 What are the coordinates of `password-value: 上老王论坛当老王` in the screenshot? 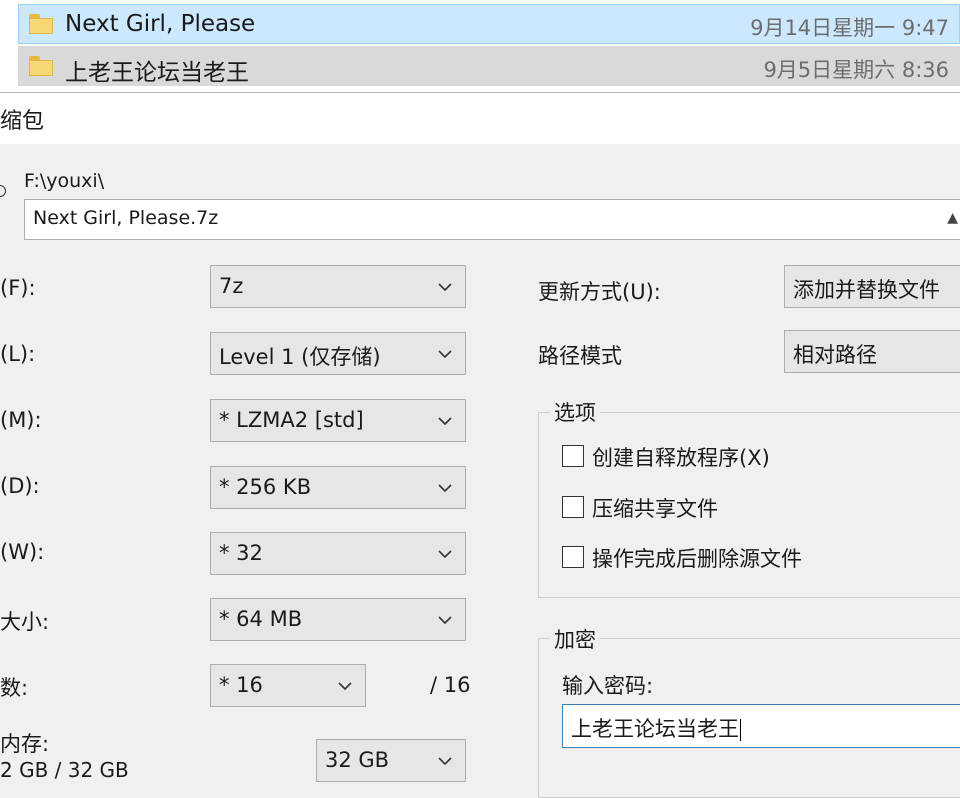 It's located at (656, 729).